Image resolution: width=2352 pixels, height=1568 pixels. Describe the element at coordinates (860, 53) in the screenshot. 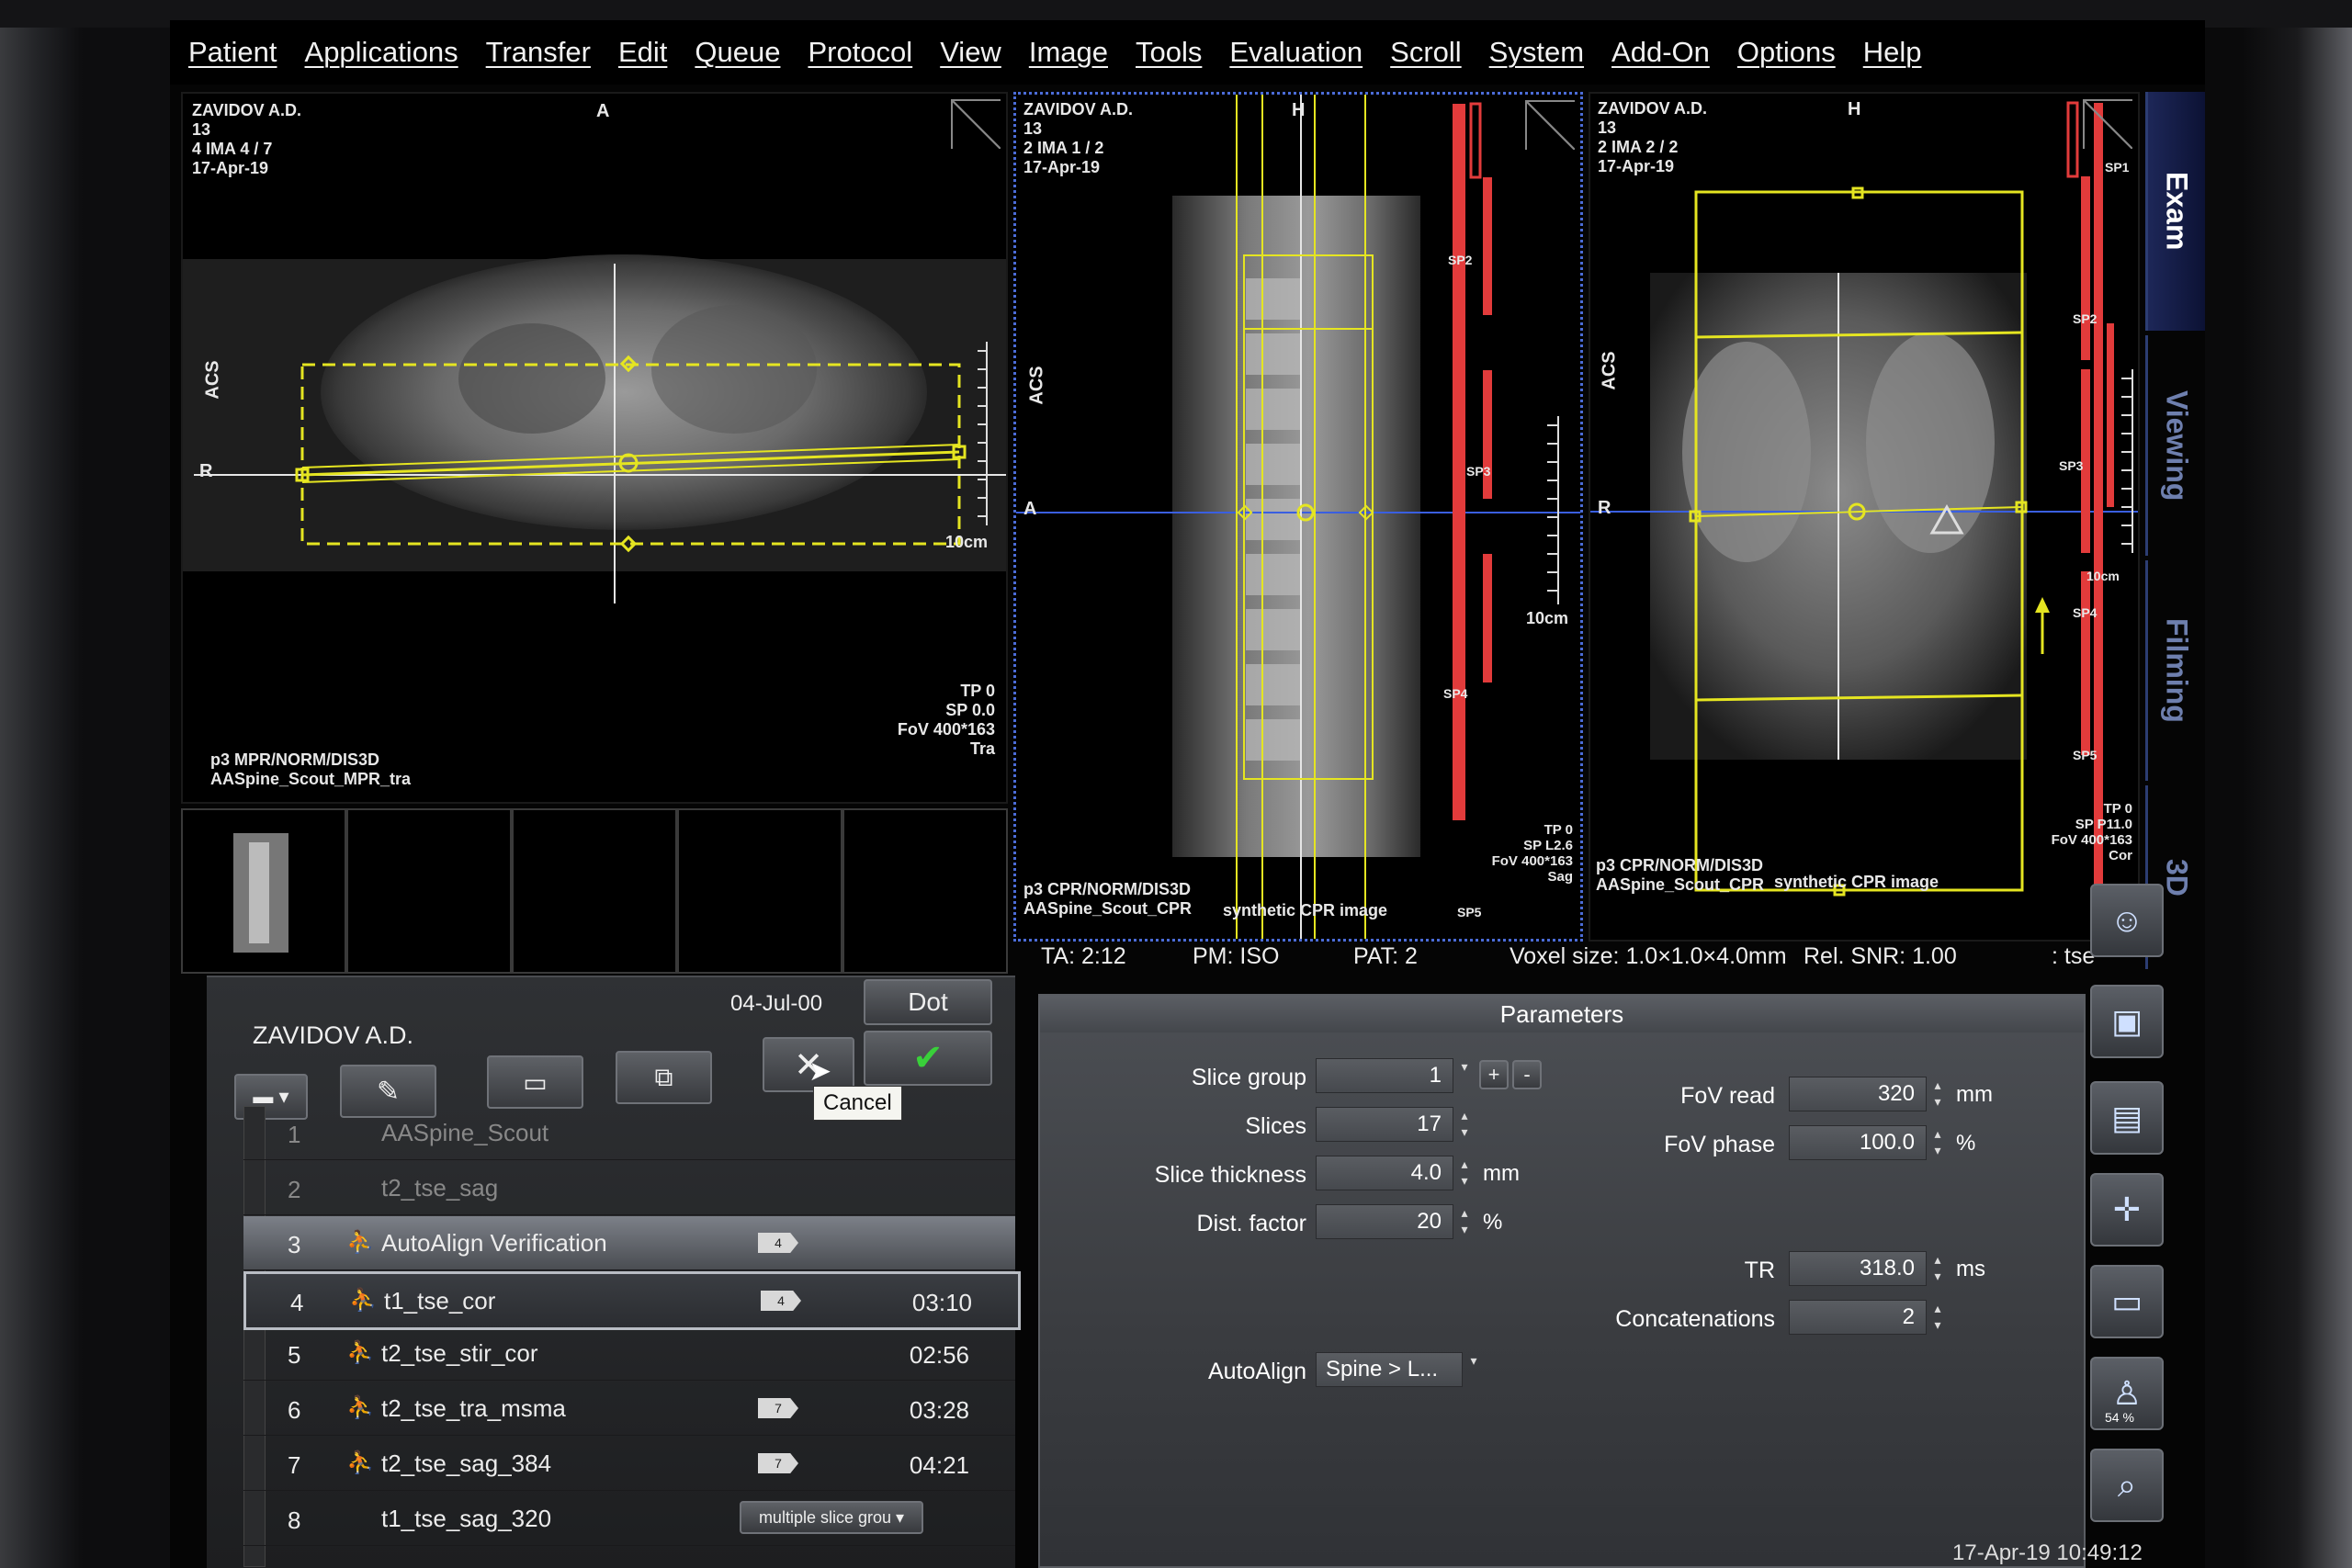

I see `menu-protocol: Protocol` at that location.